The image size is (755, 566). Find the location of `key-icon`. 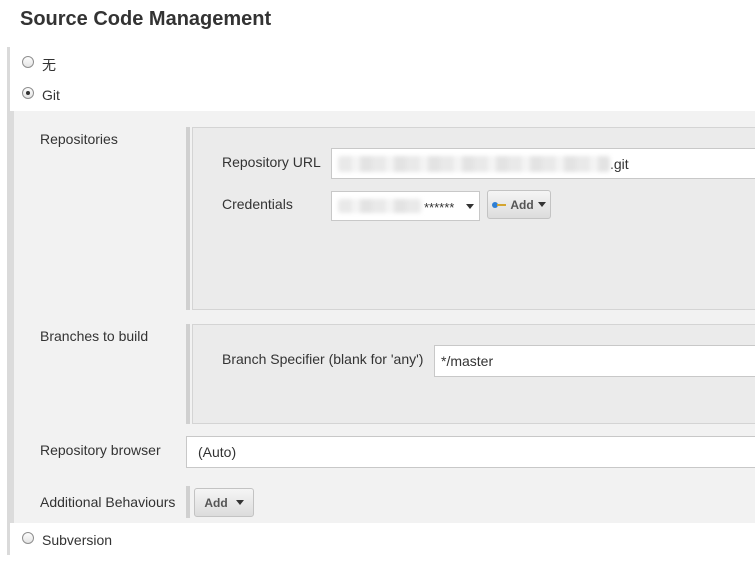

key-icon is located at coordinates (499, 205).